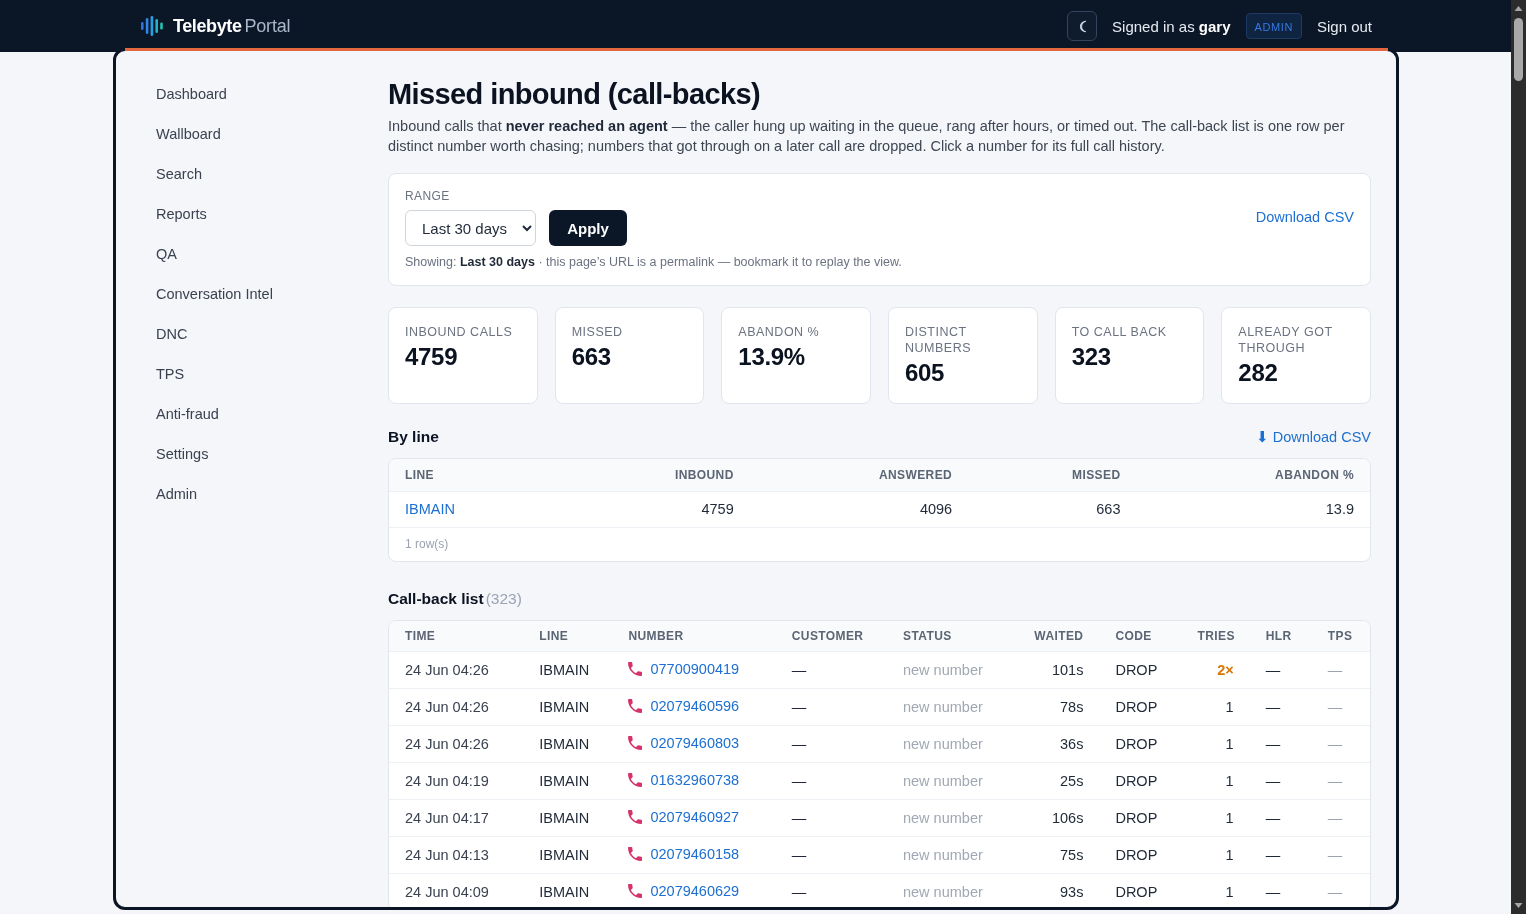 This screenshot has height=914, width=1526. Describe the element at coordinates (695, 706) in the screenshot. I see `phone-number-link: 02079460596` at that location.